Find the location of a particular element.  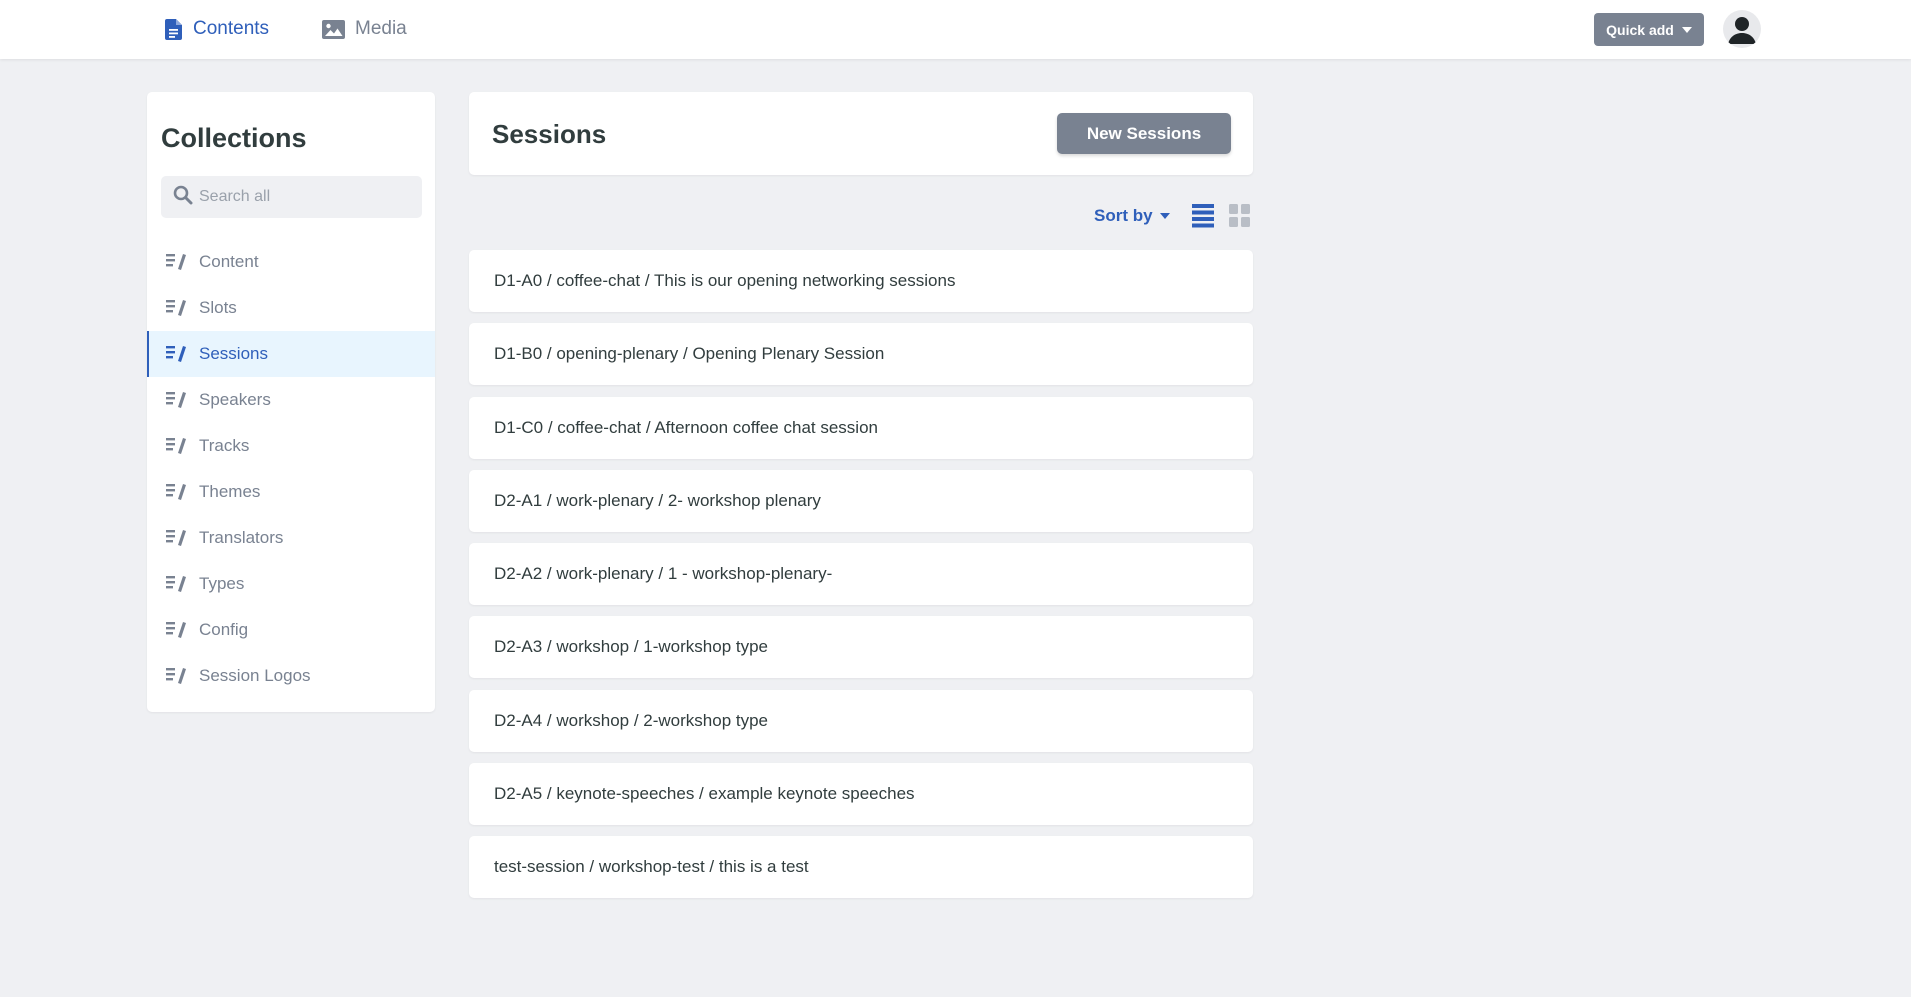

sidebar-item-session-logos: Session Logos is located at coordinates (291, 676).